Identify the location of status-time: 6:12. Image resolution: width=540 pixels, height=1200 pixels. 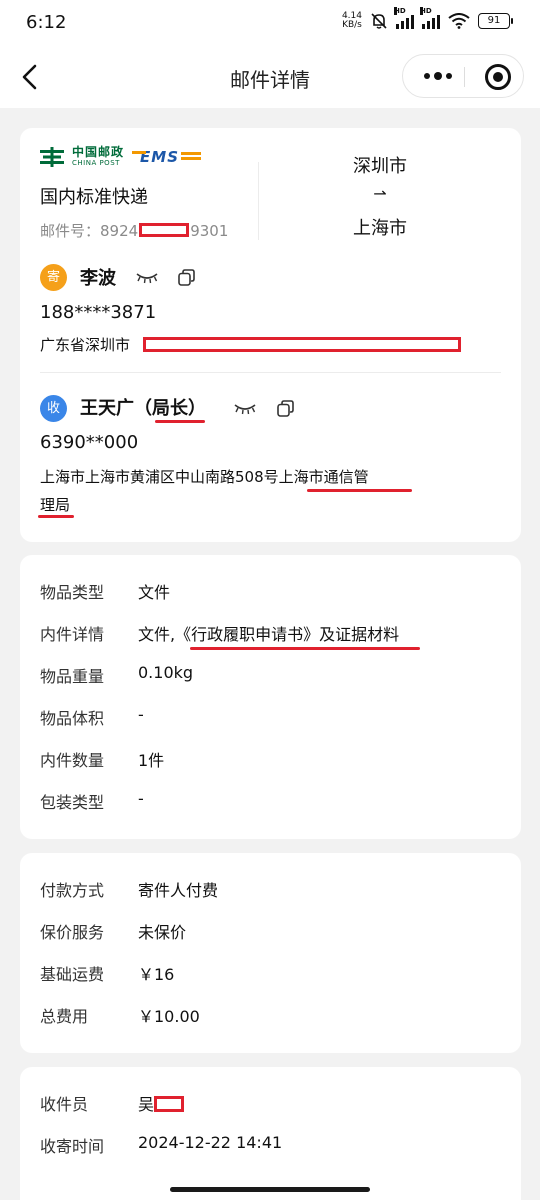
(46, 22).